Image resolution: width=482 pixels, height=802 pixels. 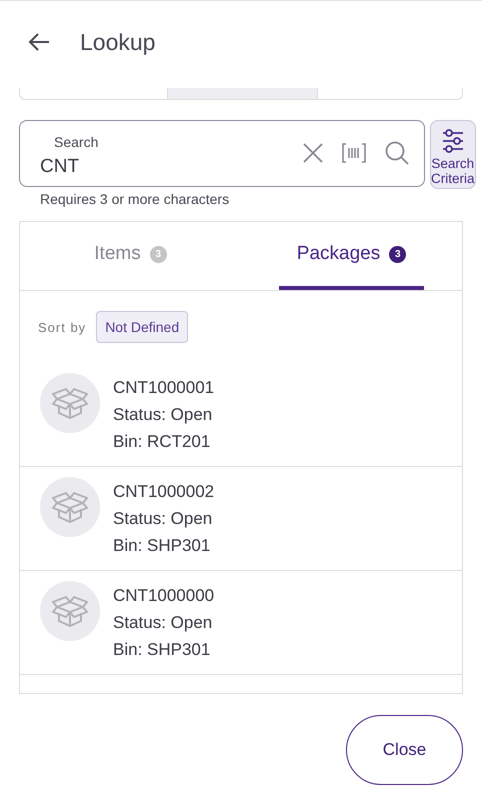 I want to click on tab-label: Items, so click(x=117, y=254).